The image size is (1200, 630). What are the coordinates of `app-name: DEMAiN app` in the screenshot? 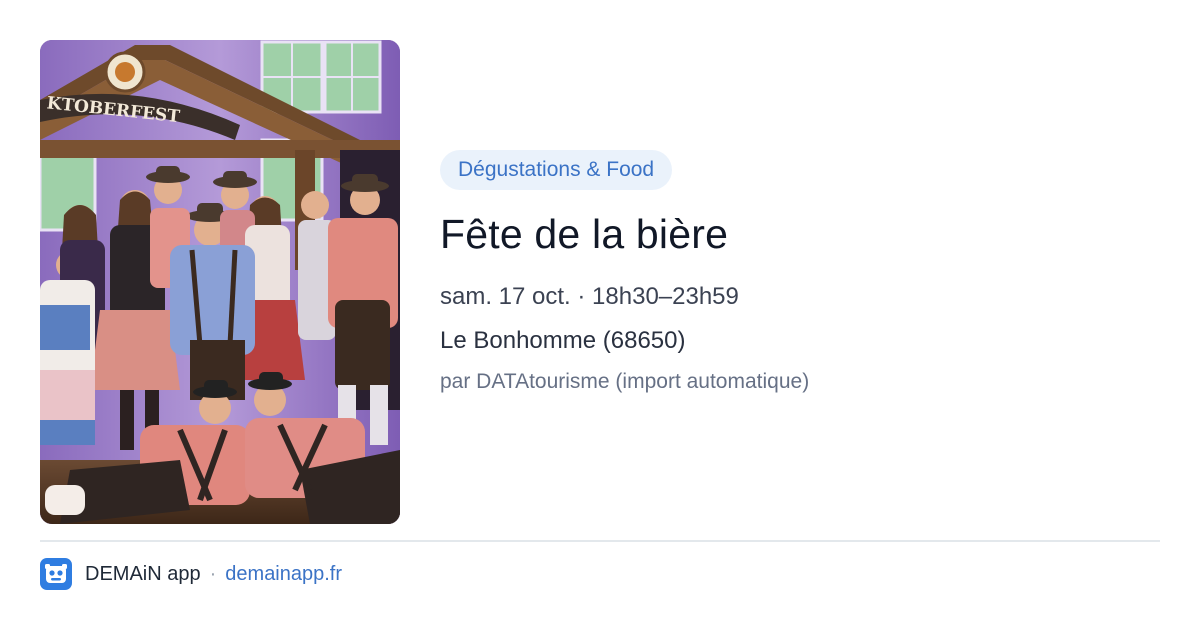 It's located at (143, 573).